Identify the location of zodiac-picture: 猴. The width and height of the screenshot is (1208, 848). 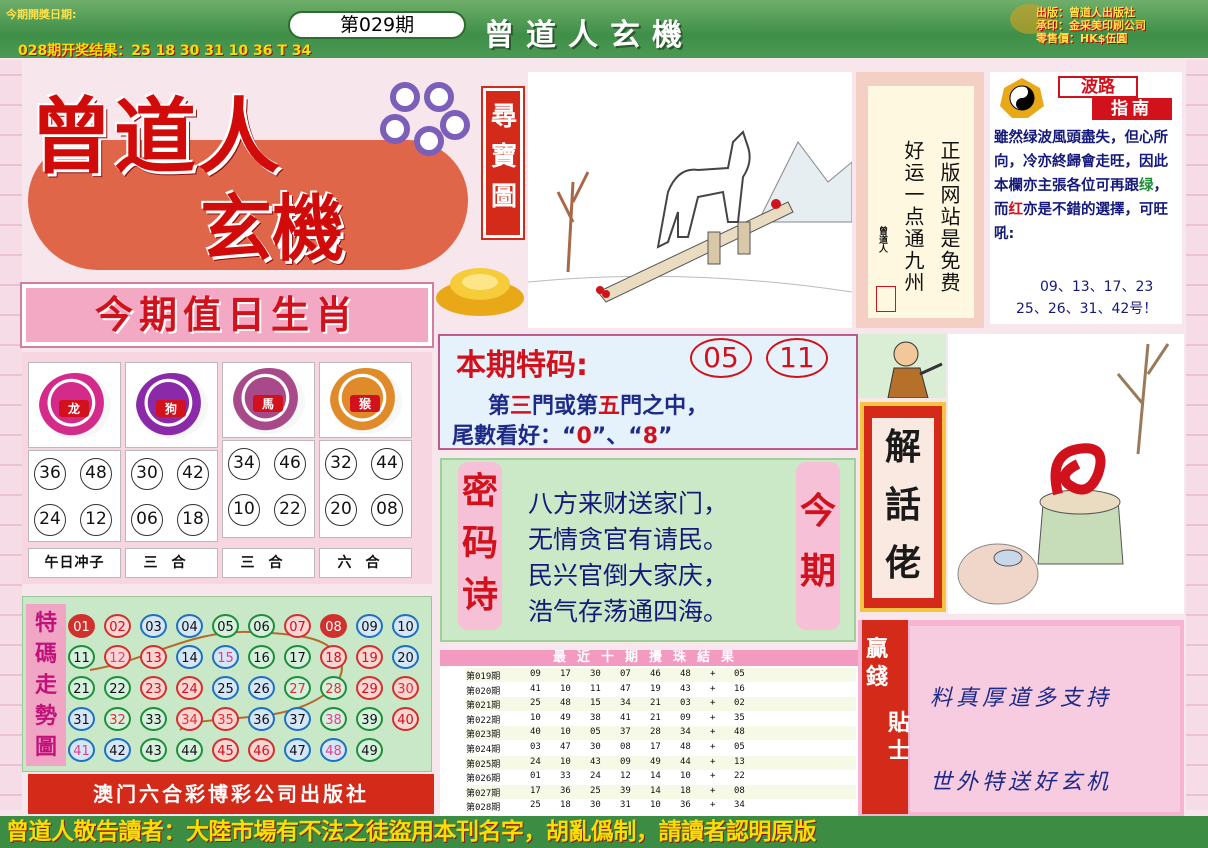
(365, 400).